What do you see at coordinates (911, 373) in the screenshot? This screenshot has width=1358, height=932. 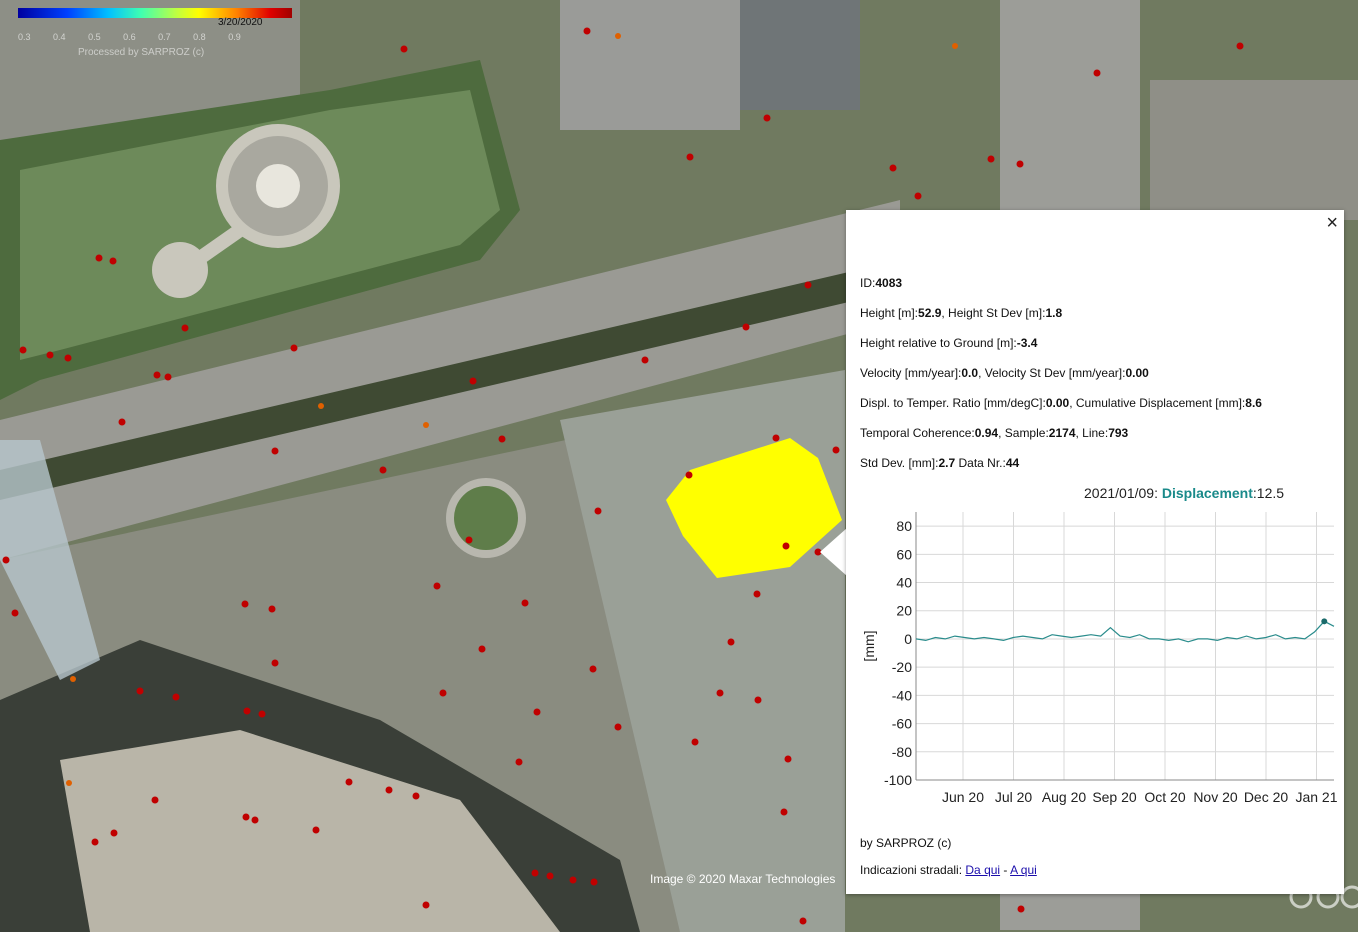 I see `velocity-label: Velocity [mm/year]:` at bounding box center [911, 373].